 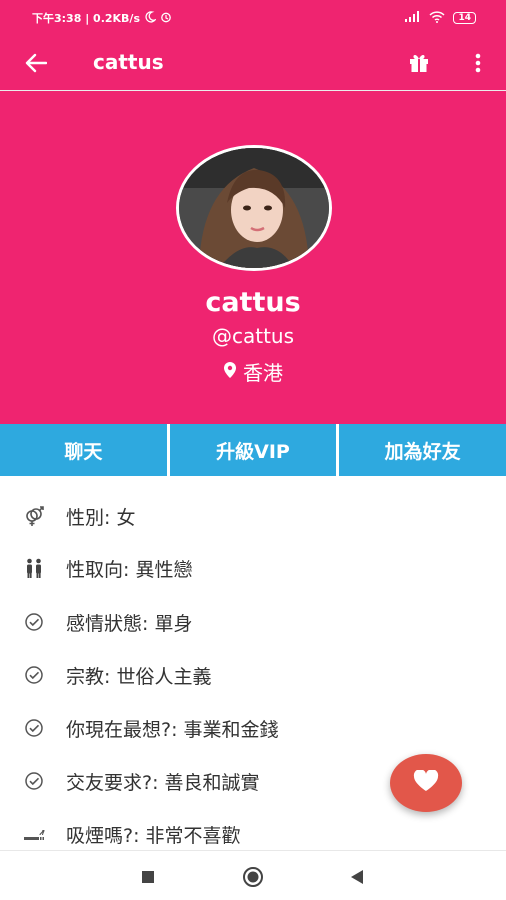 I want to click on status-left: 下午3:38 | 0.2KB/s, so click(x=102, y=18).